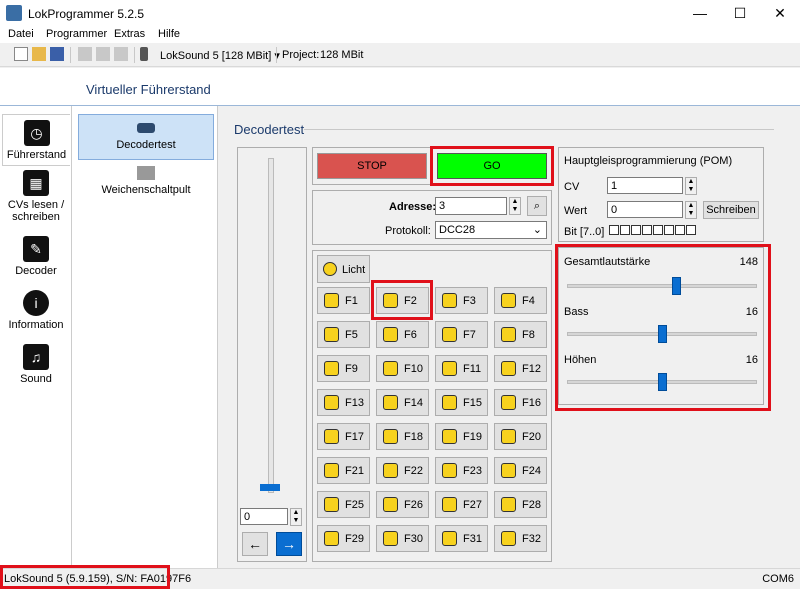 This screenshot has height=589, width=800. Describe the element at coordinates (343, 300) in the screenshot. I see `function-button-f1: F1` at that location.